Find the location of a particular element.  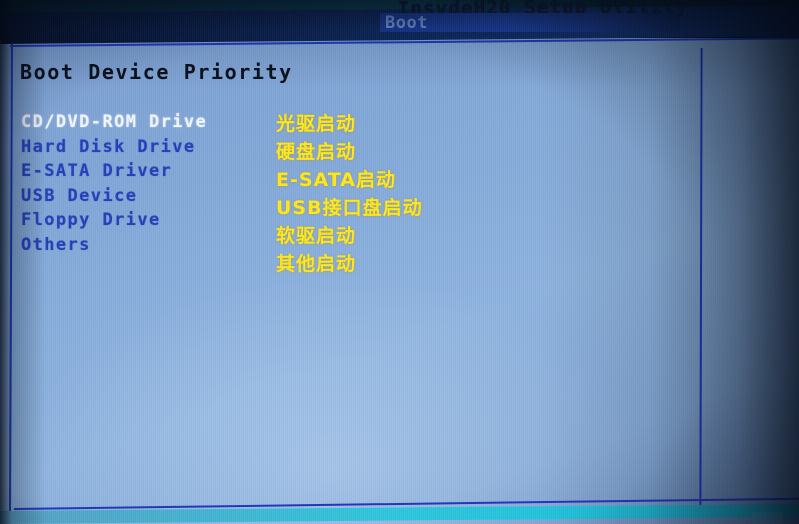

annotation-item: 硬盘启动 is located at coordinates (316, 152).